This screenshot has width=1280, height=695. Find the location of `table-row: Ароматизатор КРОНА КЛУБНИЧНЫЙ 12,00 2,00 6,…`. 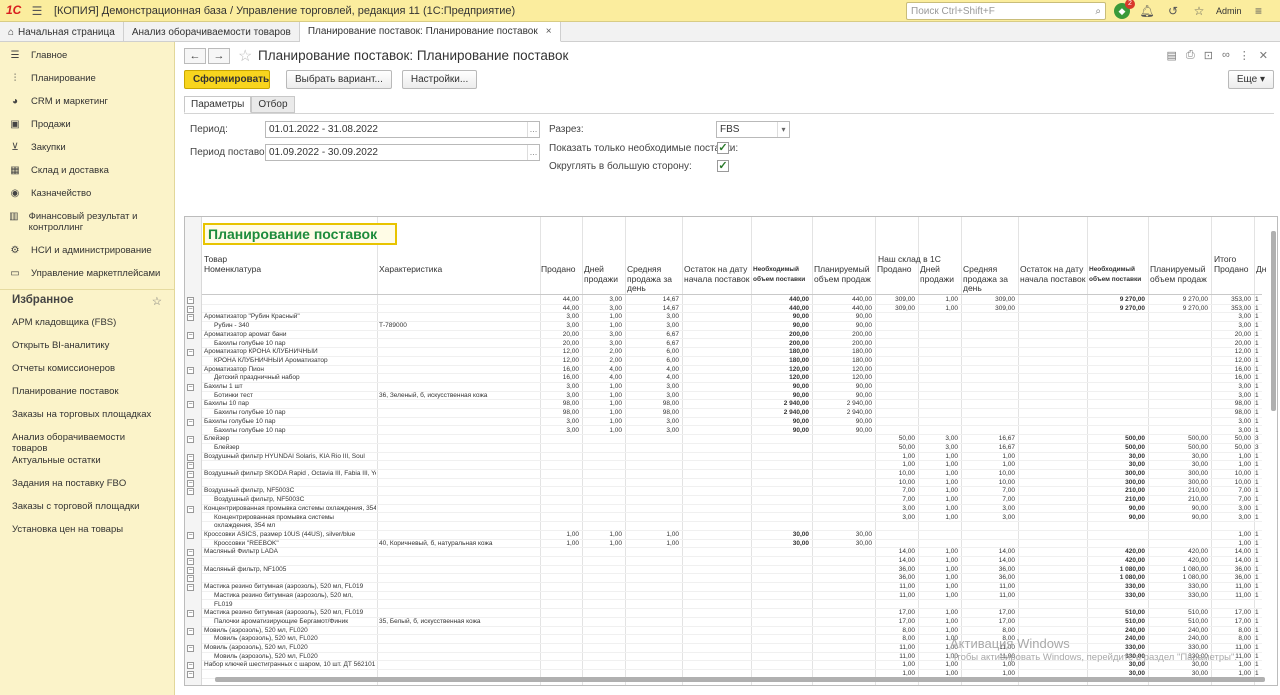

table-row: Ароматизатор КРОНА КЛУБНИЧНЫЙ 12,00 2,00 6,… is located at coordinates (732, 352).